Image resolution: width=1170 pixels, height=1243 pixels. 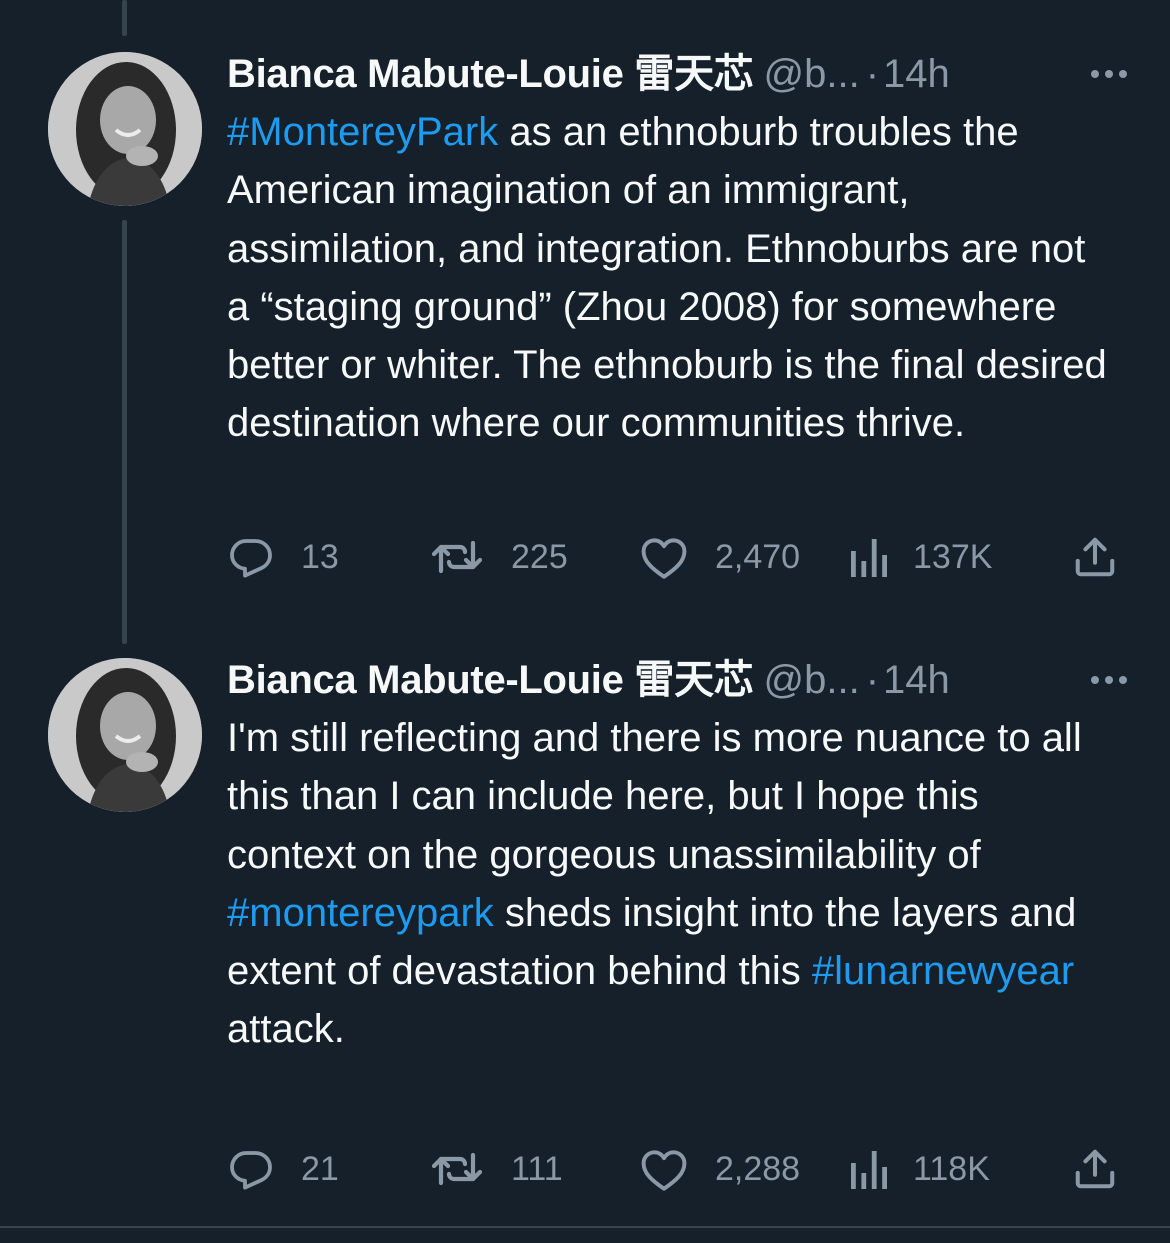 I want to click on views-button: 118K, so click(x=919, y=1169).